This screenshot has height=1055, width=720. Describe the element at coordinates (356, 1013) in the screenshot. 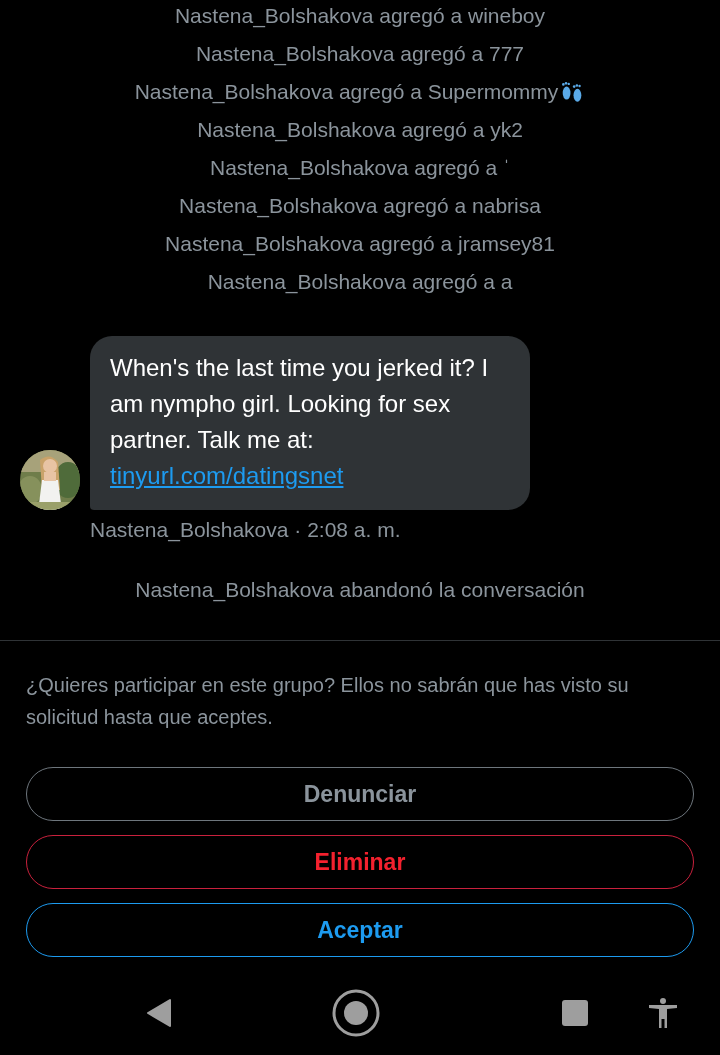

I see `home-icon` at that location.